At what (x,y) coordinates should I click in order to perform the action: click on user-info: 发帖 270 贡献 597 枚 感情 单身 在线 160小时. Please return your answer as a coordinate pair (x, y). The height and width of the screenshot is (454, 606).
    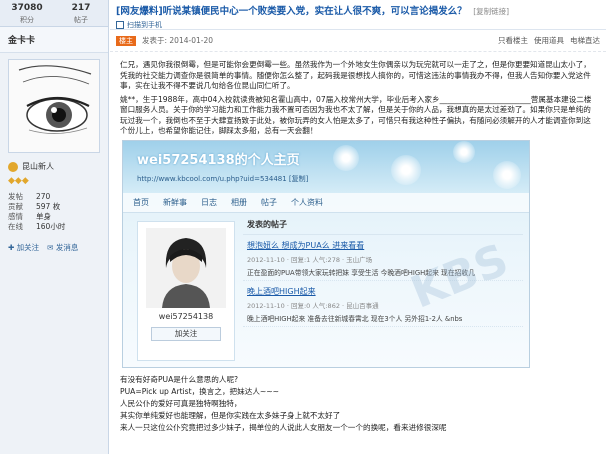
    Looking at the image, I should click on (54, 212).